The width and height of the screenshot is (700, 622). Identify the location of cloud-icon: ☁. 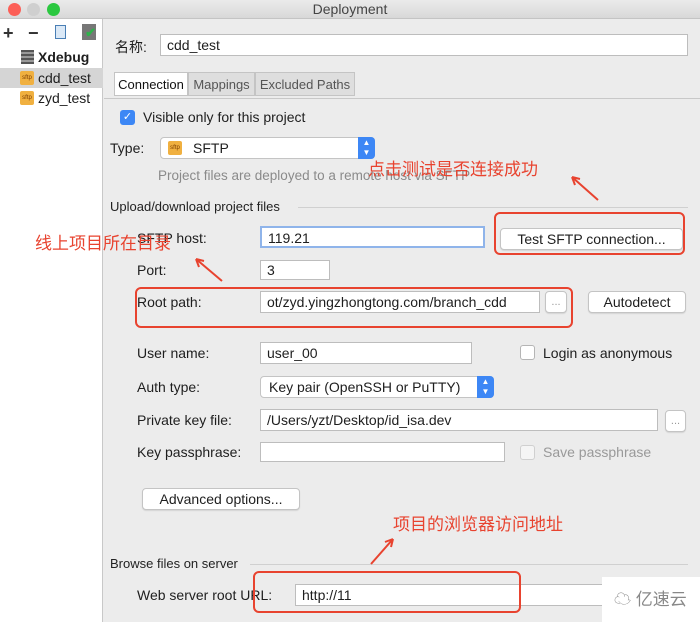
(622, 599).